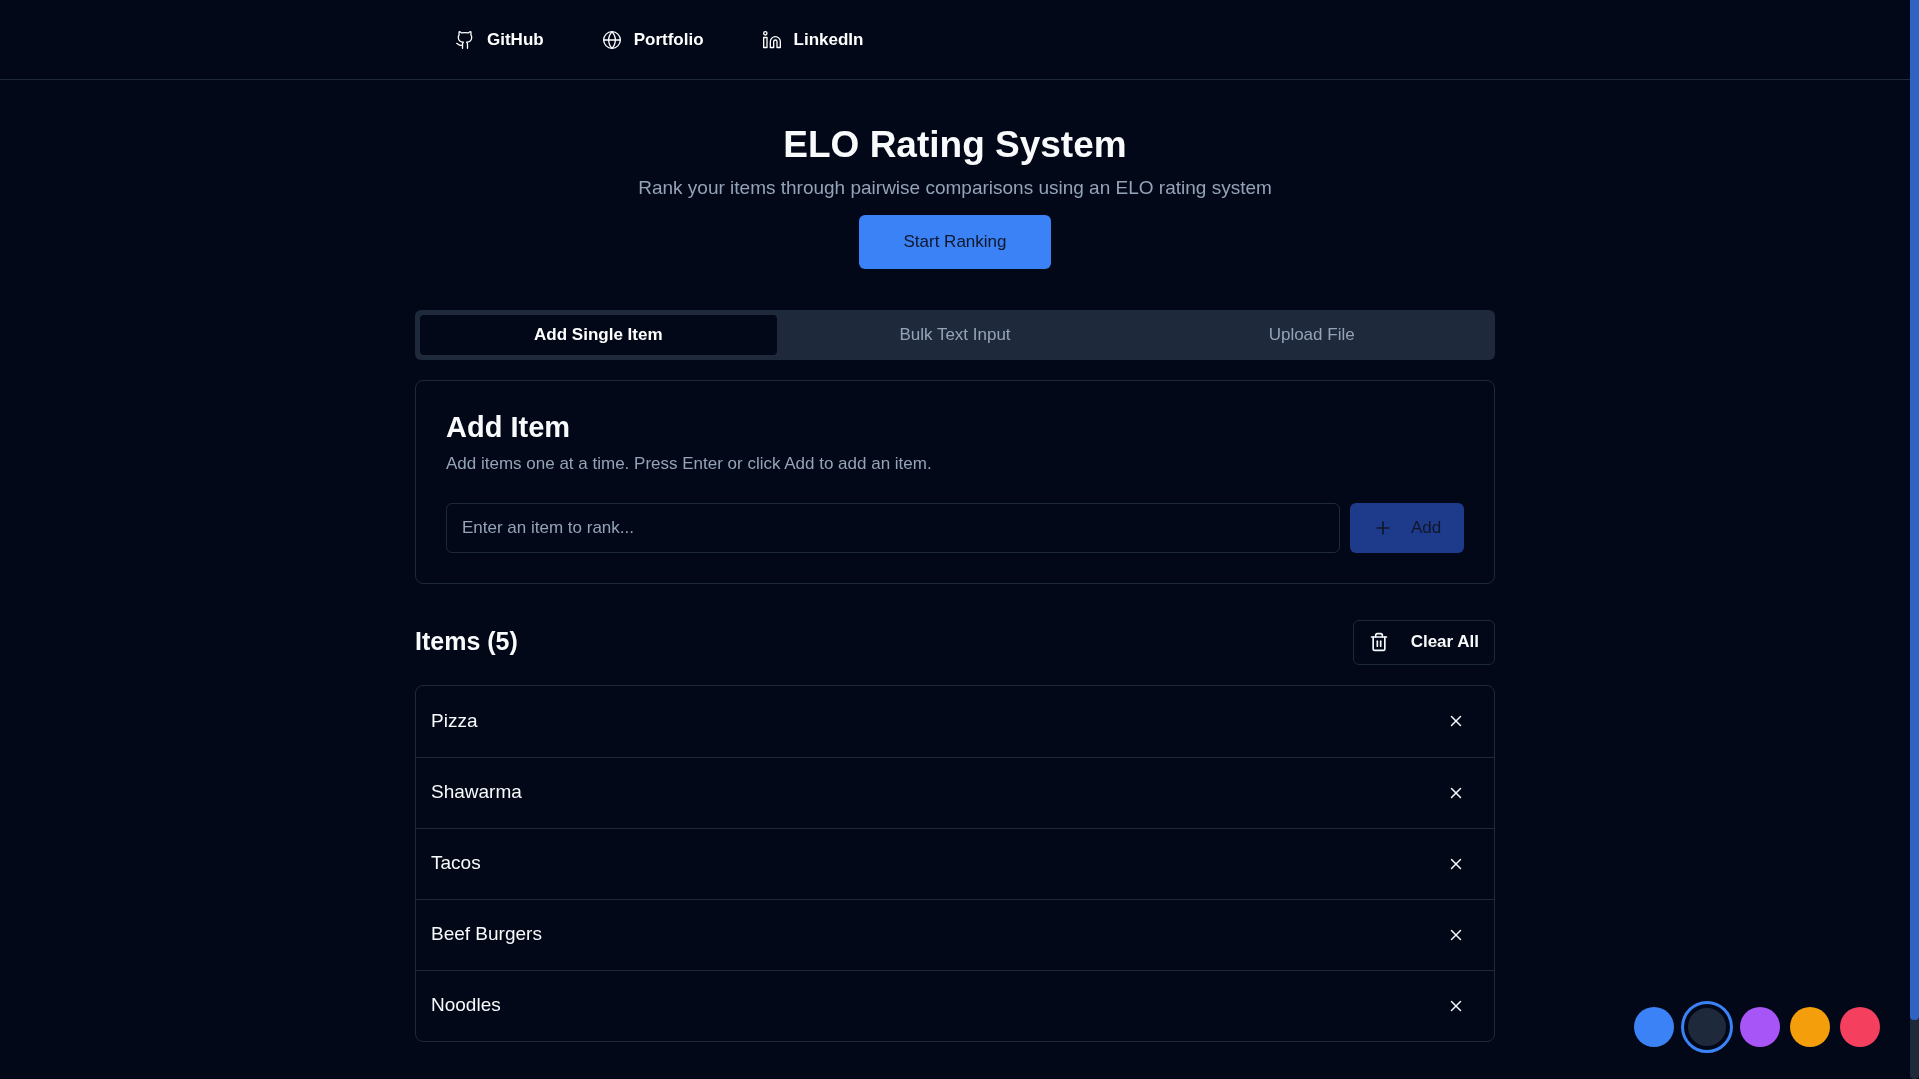 This screenshot has width=1919, height=1079. Describe the element at coordinates (454, 720) in the screenshot. I see `item-name: Pizza` at that location.